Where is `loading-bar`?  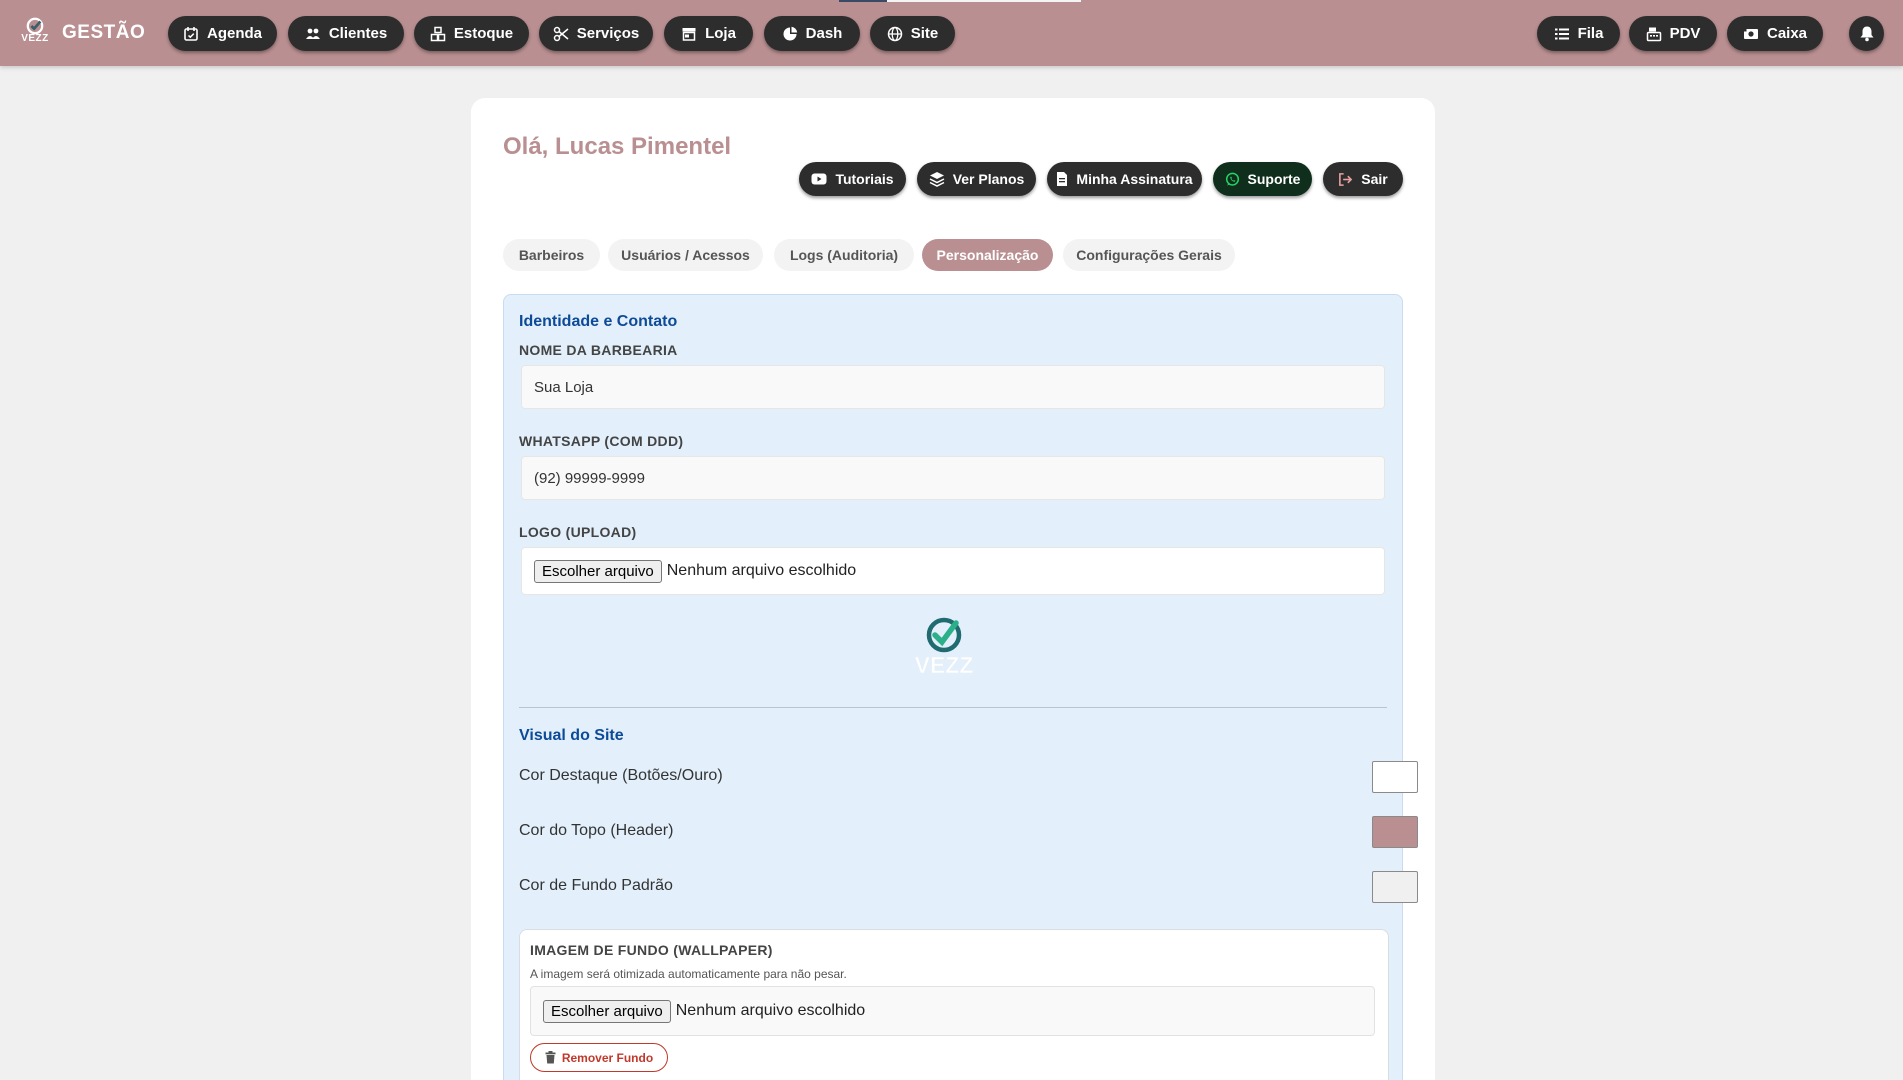 loading-bar is located at coordinates (960, 1).